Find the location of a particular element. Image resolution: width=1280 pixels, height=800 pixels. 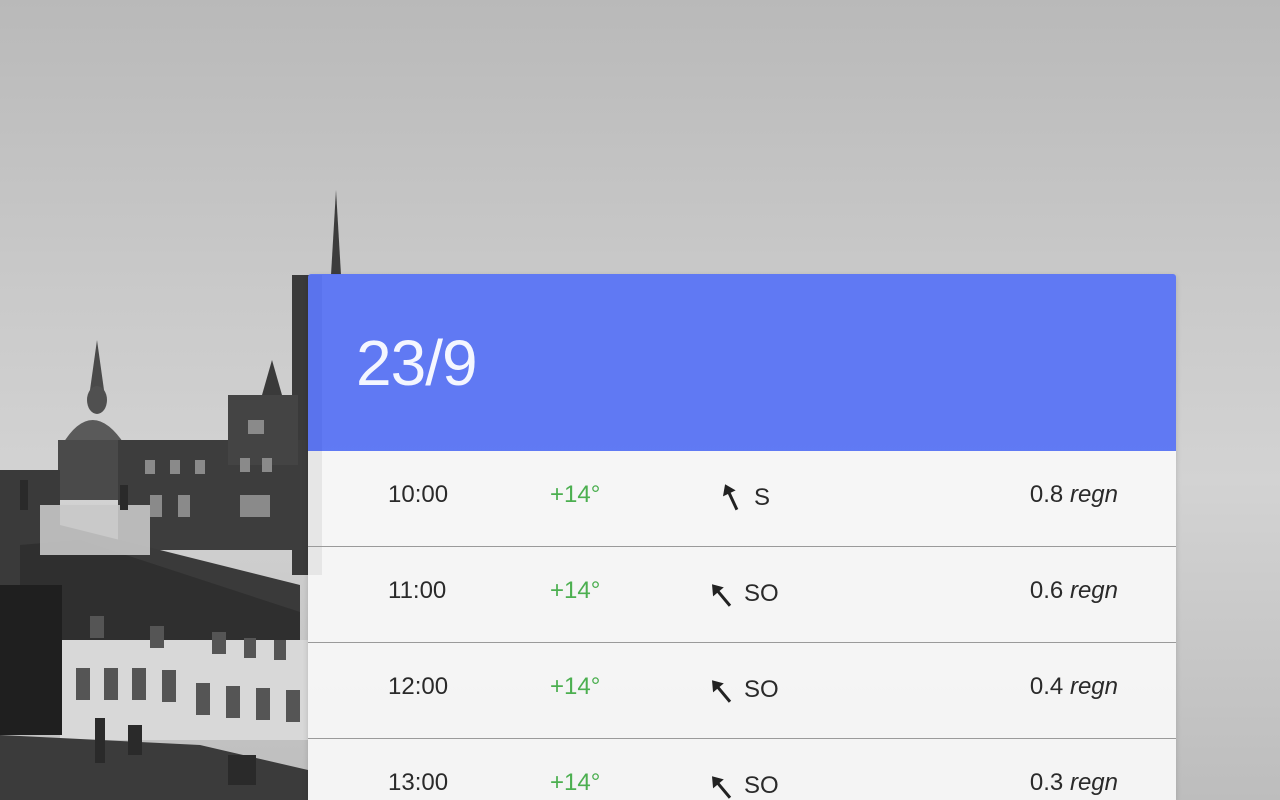

precipitation-value: 0.8 is located at coordinates (1046, 494).